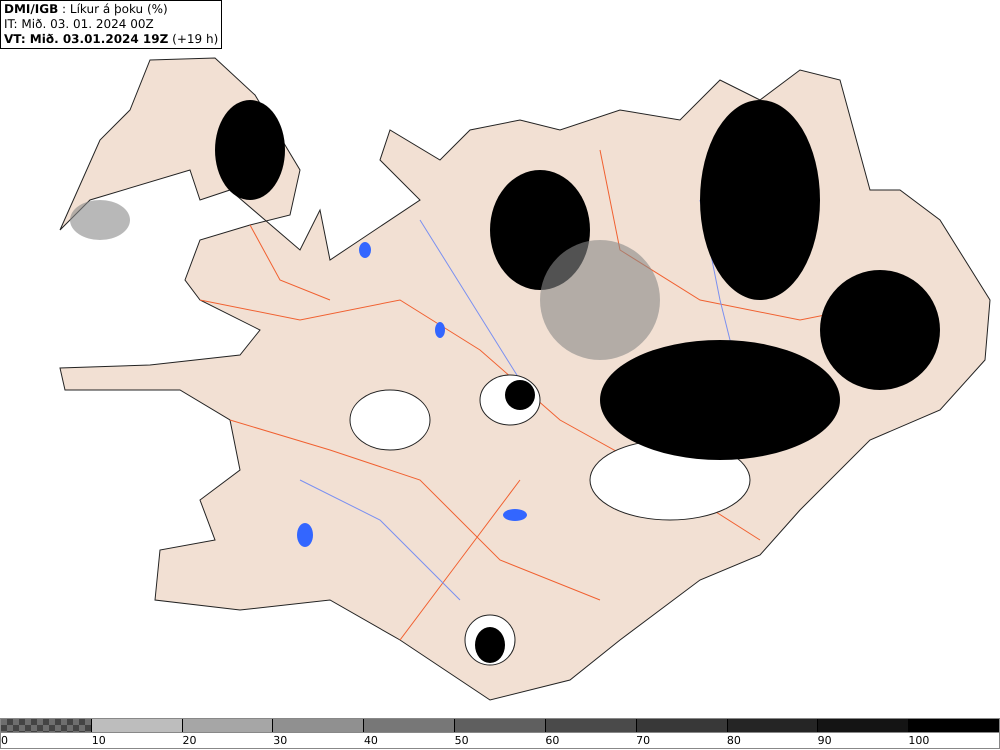  Describe the element at coordinates (86, 9) in the screenshot. I see `info-text: DMI/IGB : Líkur á þoku (%)` at that location.